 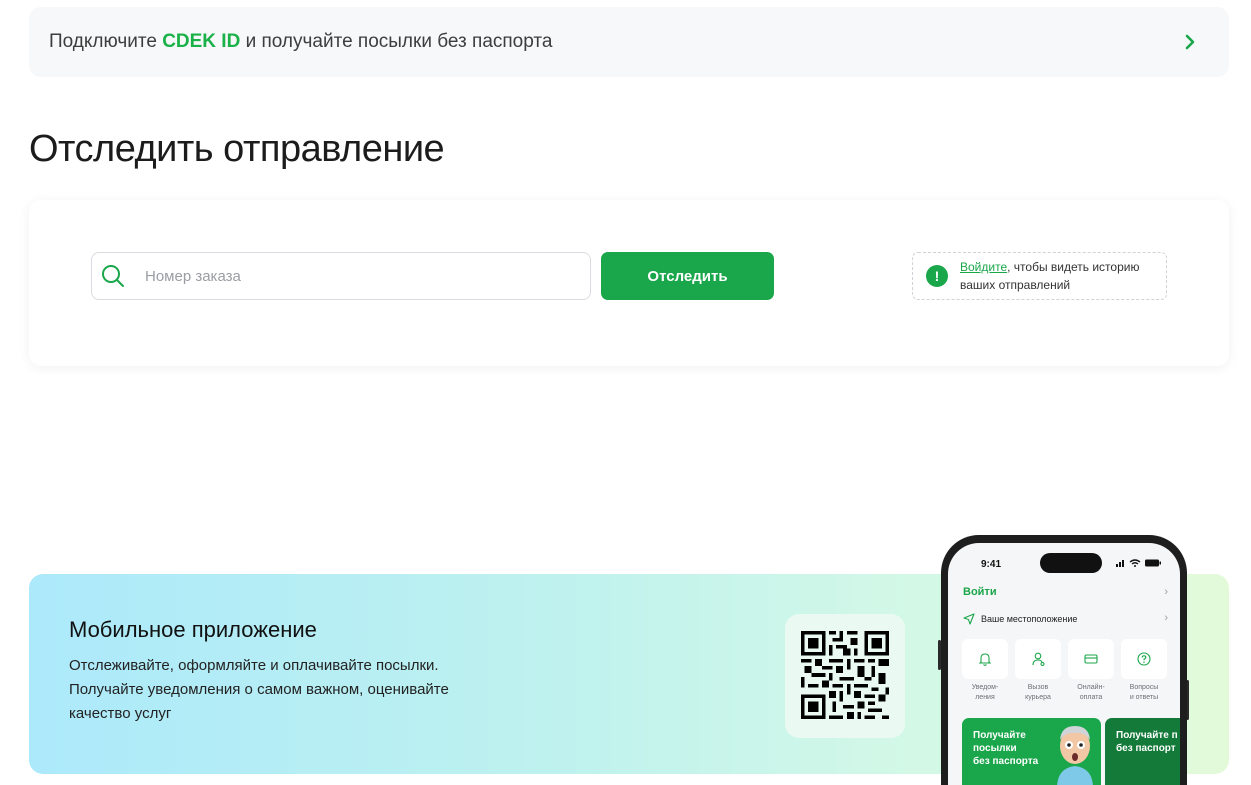 I want to click on promo-card-text: Получайте посылки без паспорта, so click(x=1006, y=748).